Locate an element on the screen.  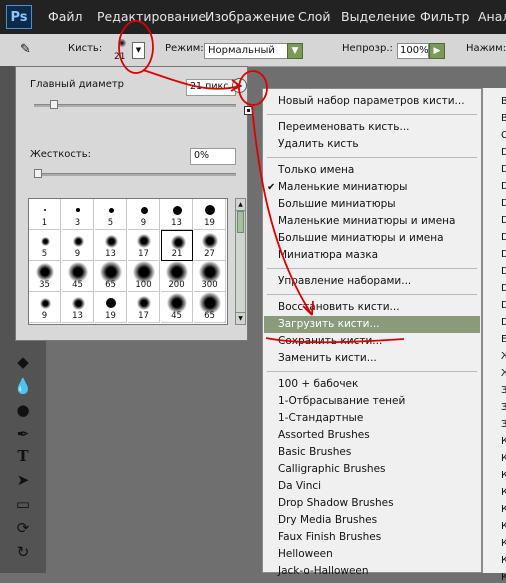
menu-item: Helloween is located at coordinates (372, 554).